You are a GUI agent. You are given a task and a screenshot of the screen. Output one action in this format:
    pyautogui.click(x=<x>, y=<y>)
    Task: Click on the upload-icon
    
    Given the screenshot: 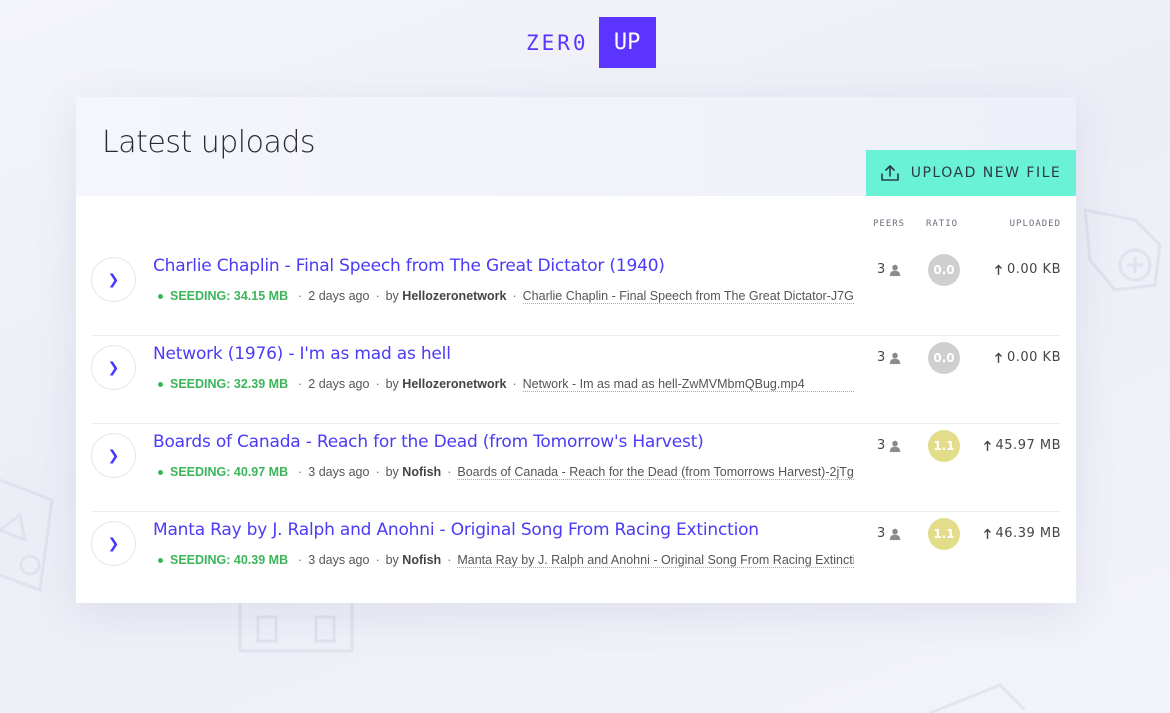 What is the action you would take?
    pyautogui.click(x=889, y=173)
    